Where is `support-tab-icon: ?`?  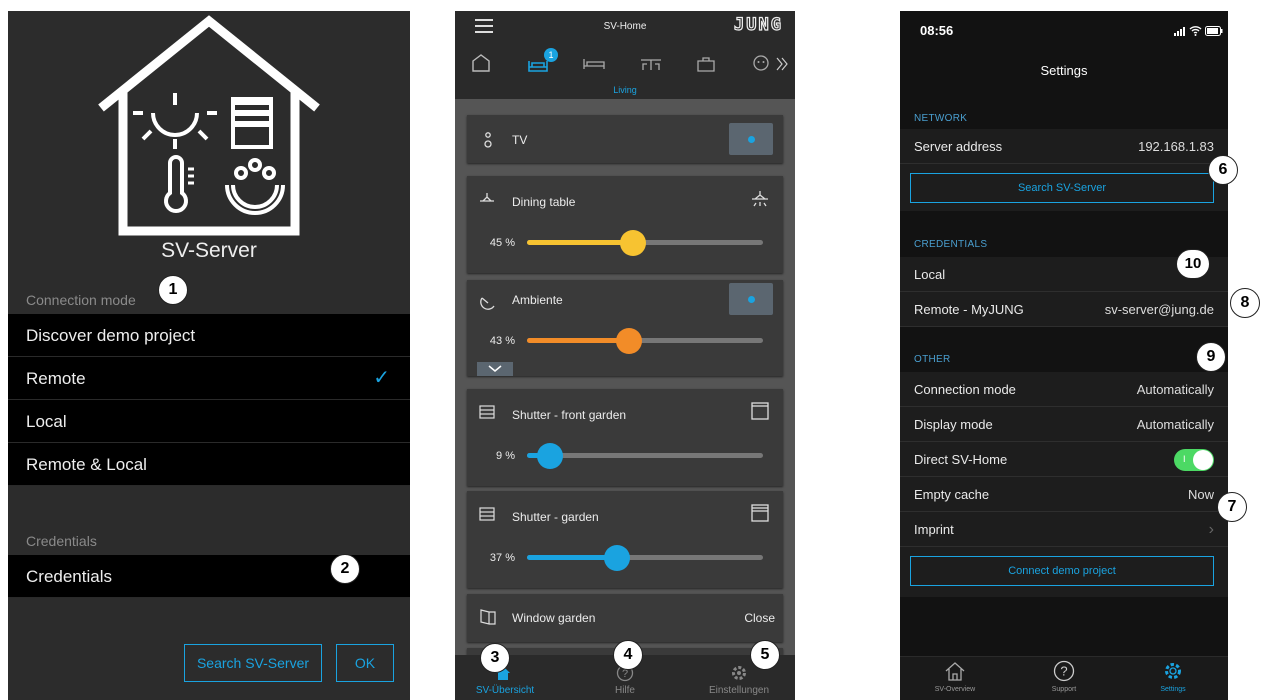
support-tab-icon: ? is located at coordinates (1064, 671).